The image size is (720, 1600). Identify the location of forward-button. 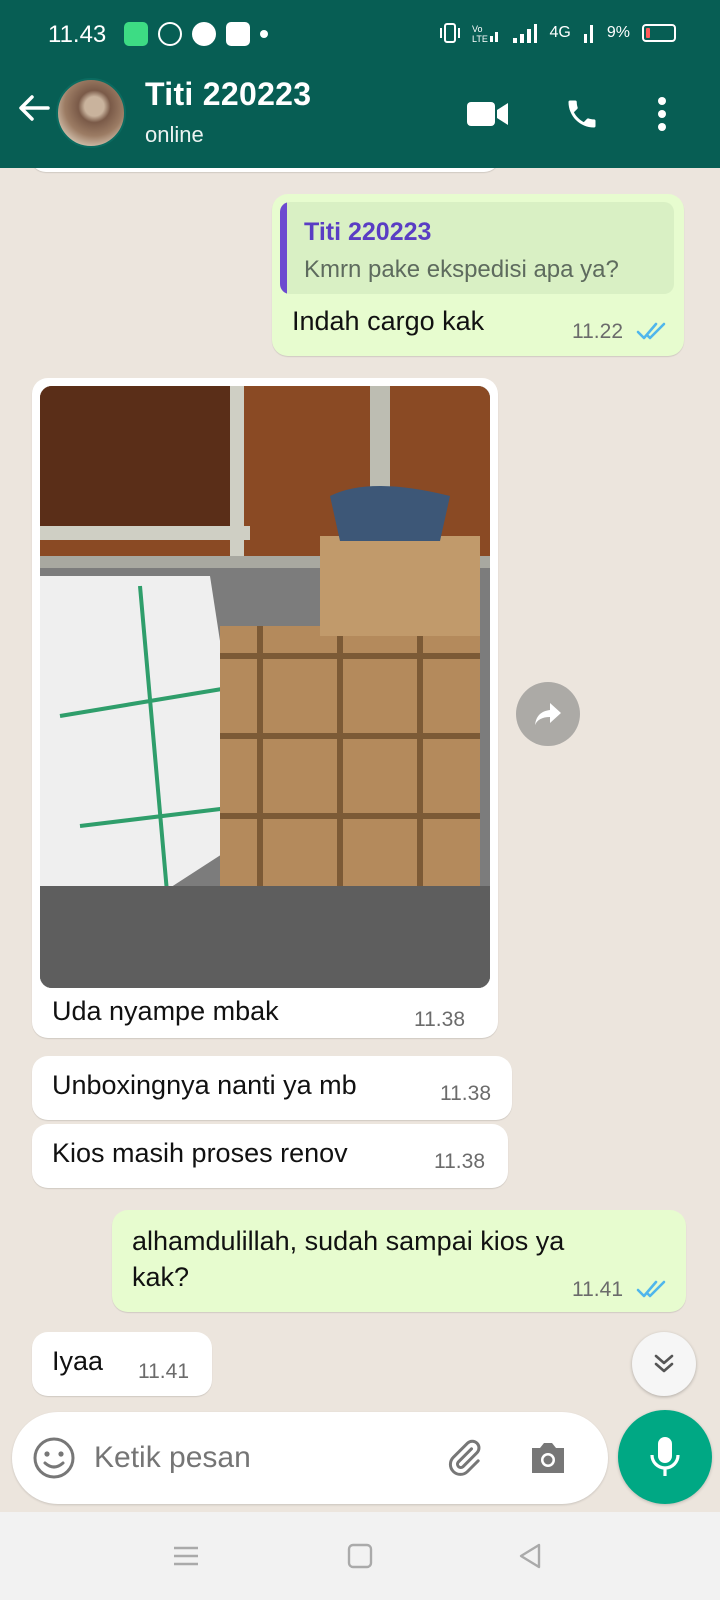
(548, 714).